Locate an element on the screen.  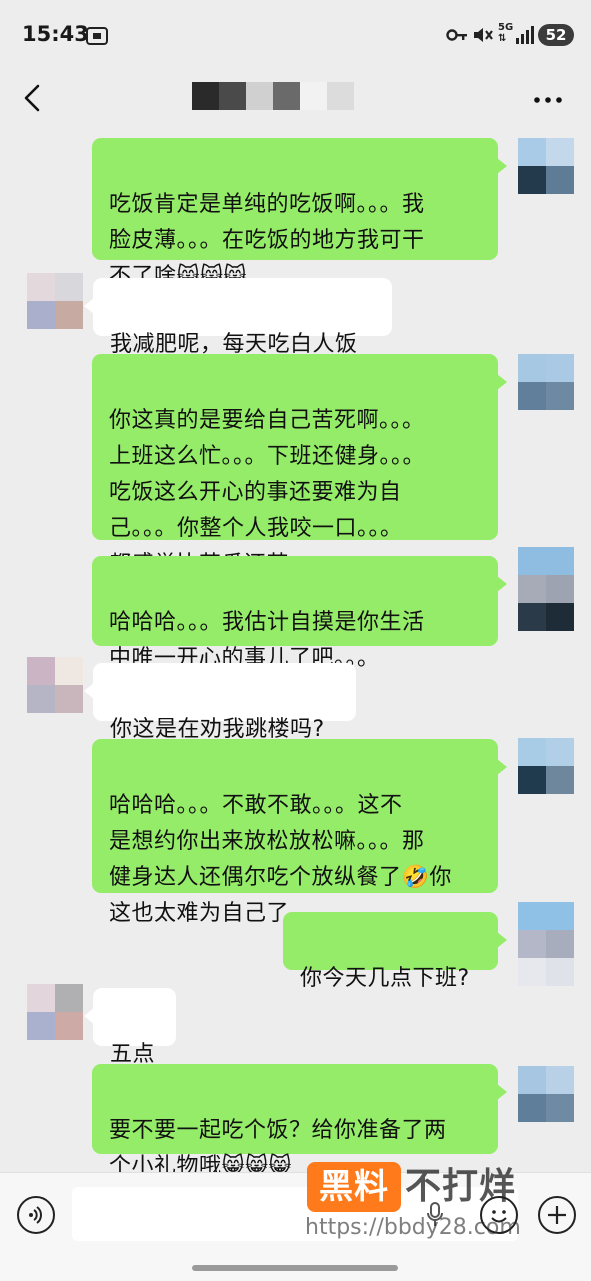
signal-icon is located at coordinates (525, 35).